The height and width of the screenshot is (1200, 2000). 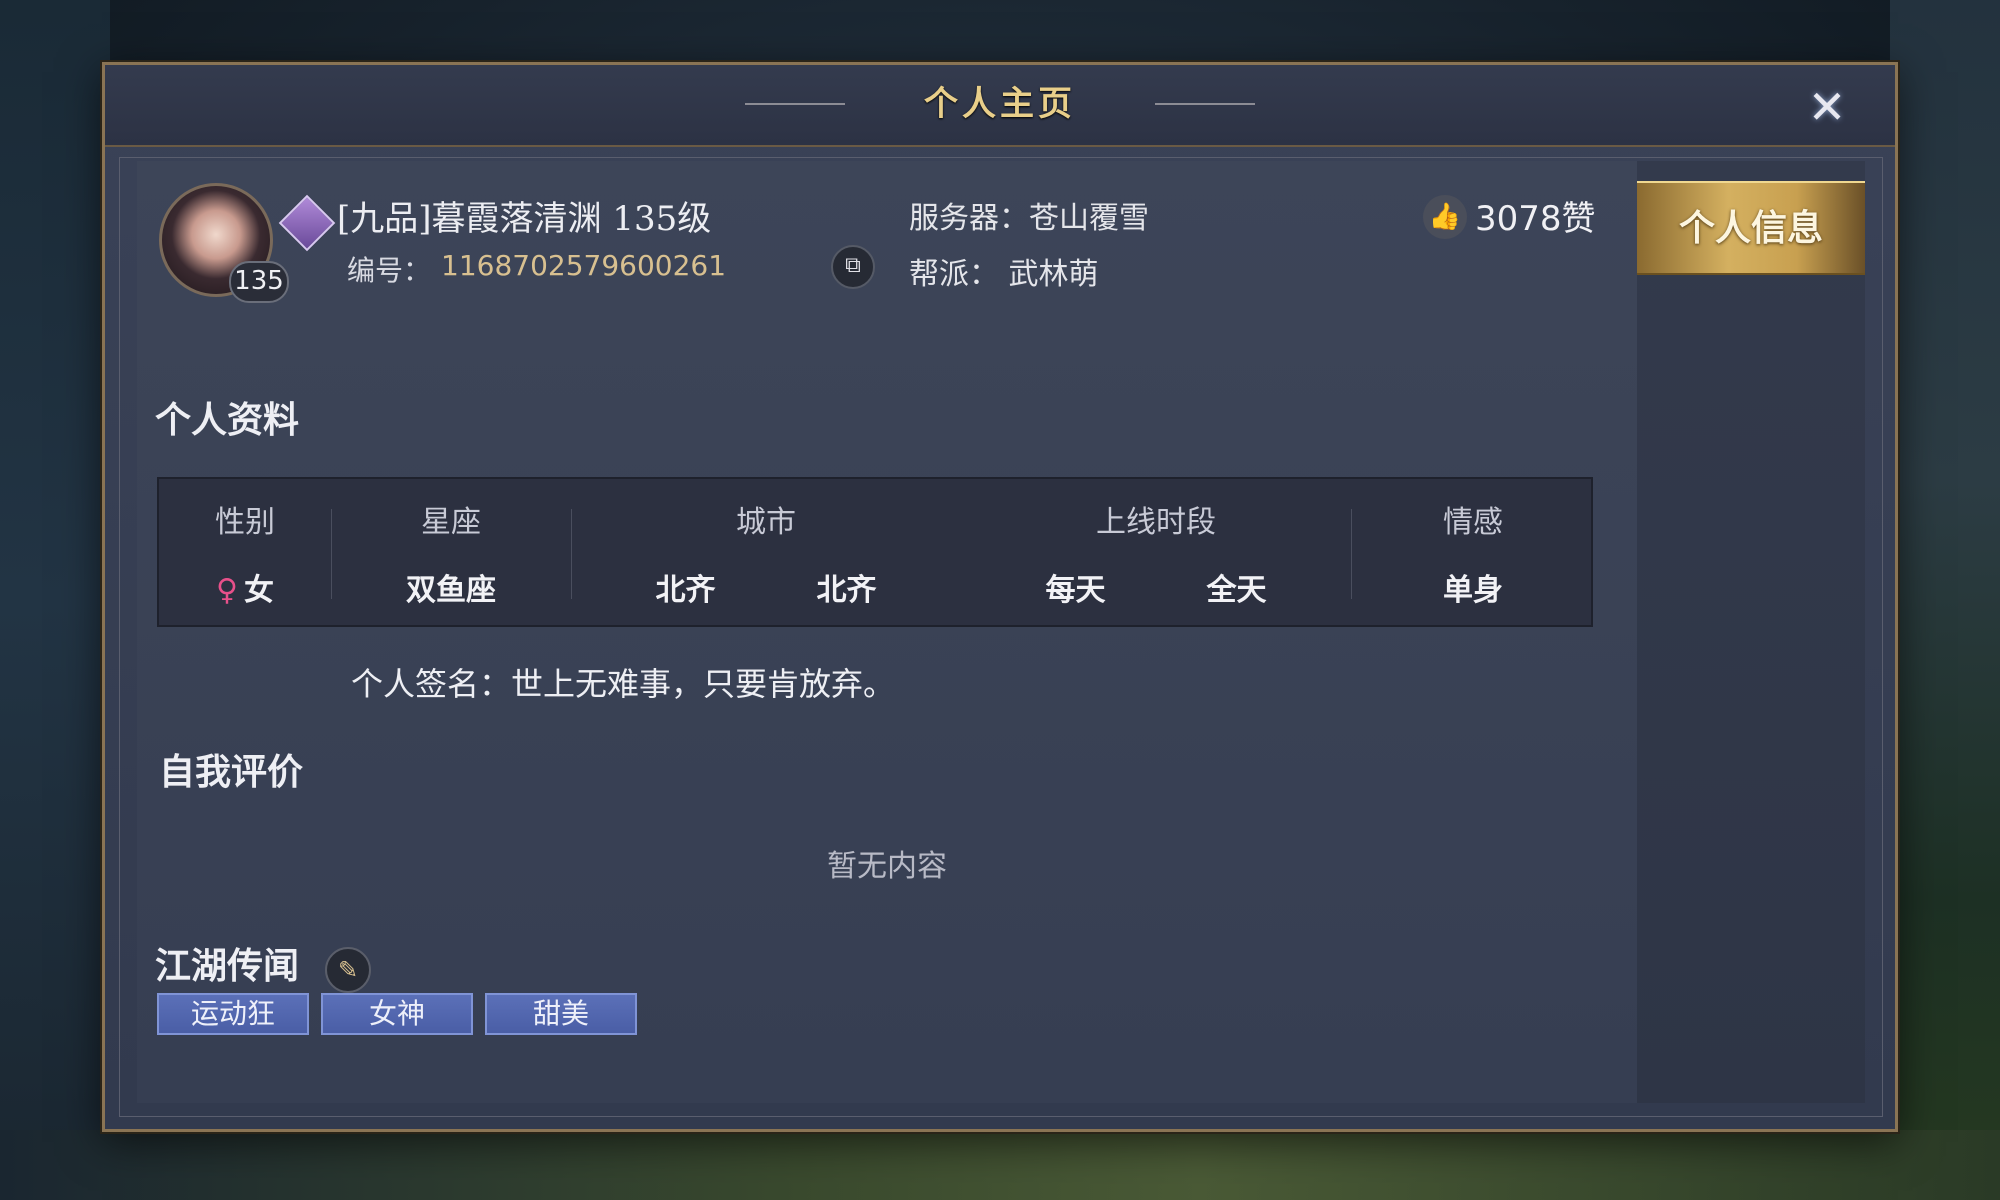 I want to click on info-header-relationship: 情感, so click(x=1473, y=522).